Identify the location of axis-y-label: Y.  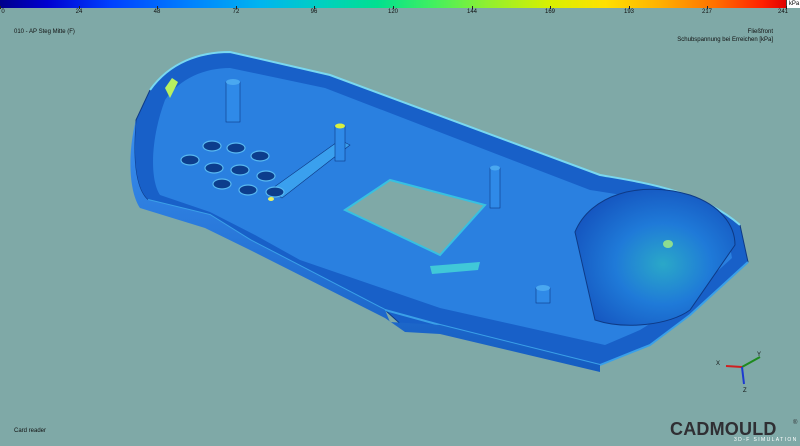
(759, 355).